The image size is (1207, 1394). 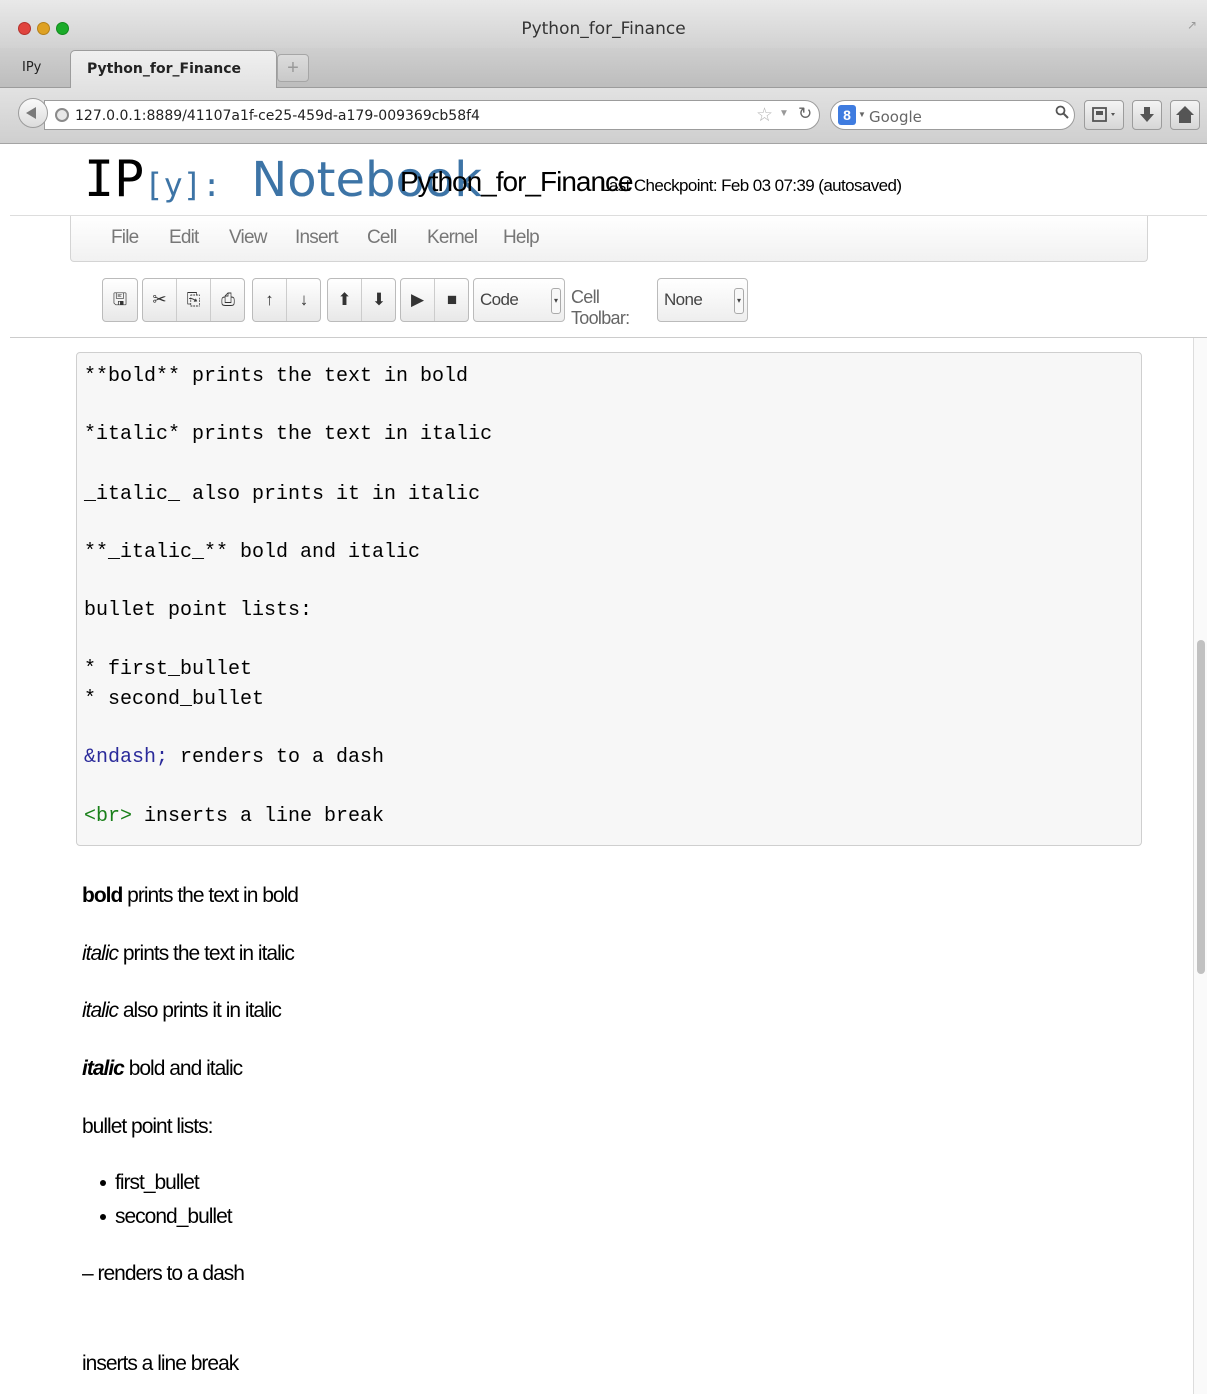 I want to click on rendered-line: italic also prints it in italic, so click(x=182, y=1011).